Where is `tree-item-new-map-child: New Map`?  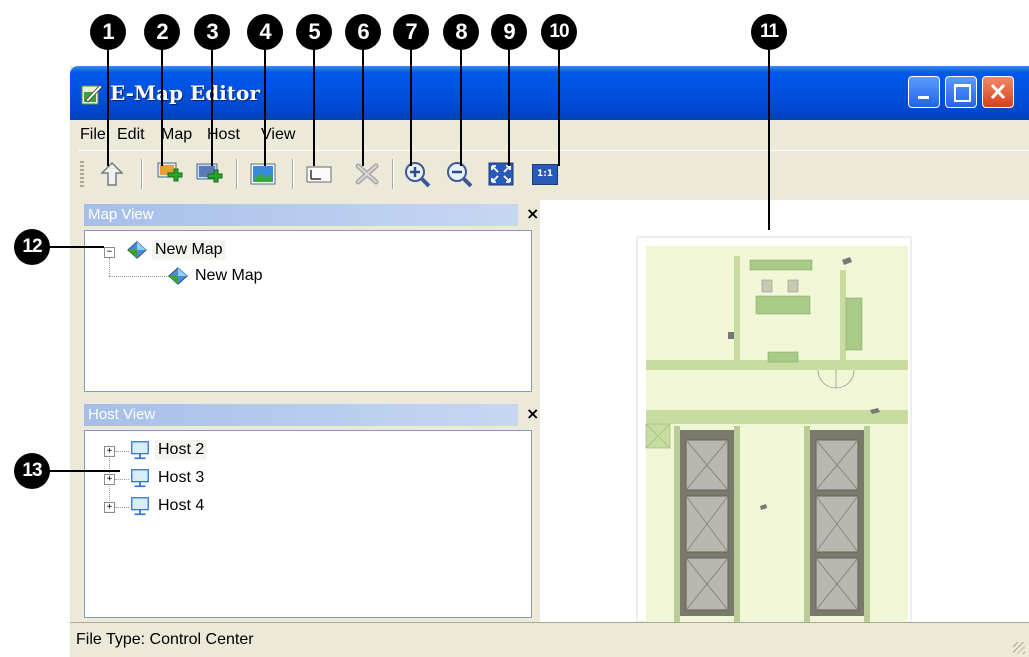 tree-item-new-map-child: New Map is located at coordinates (229, 276).